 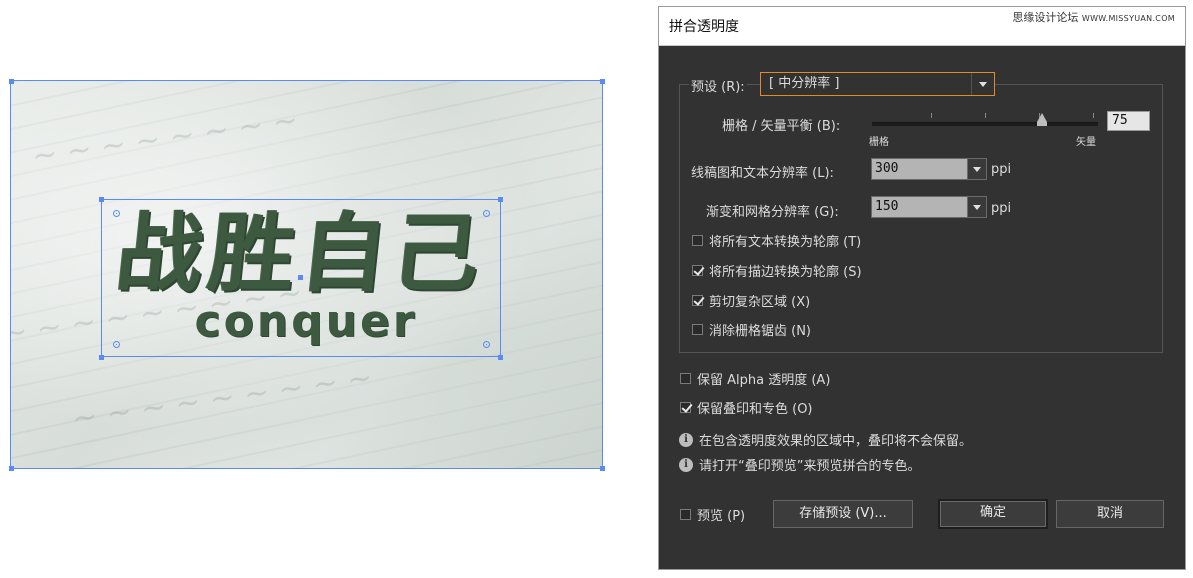 I want to click on line-art-res-combo: 300, so click(x=929, y=169).